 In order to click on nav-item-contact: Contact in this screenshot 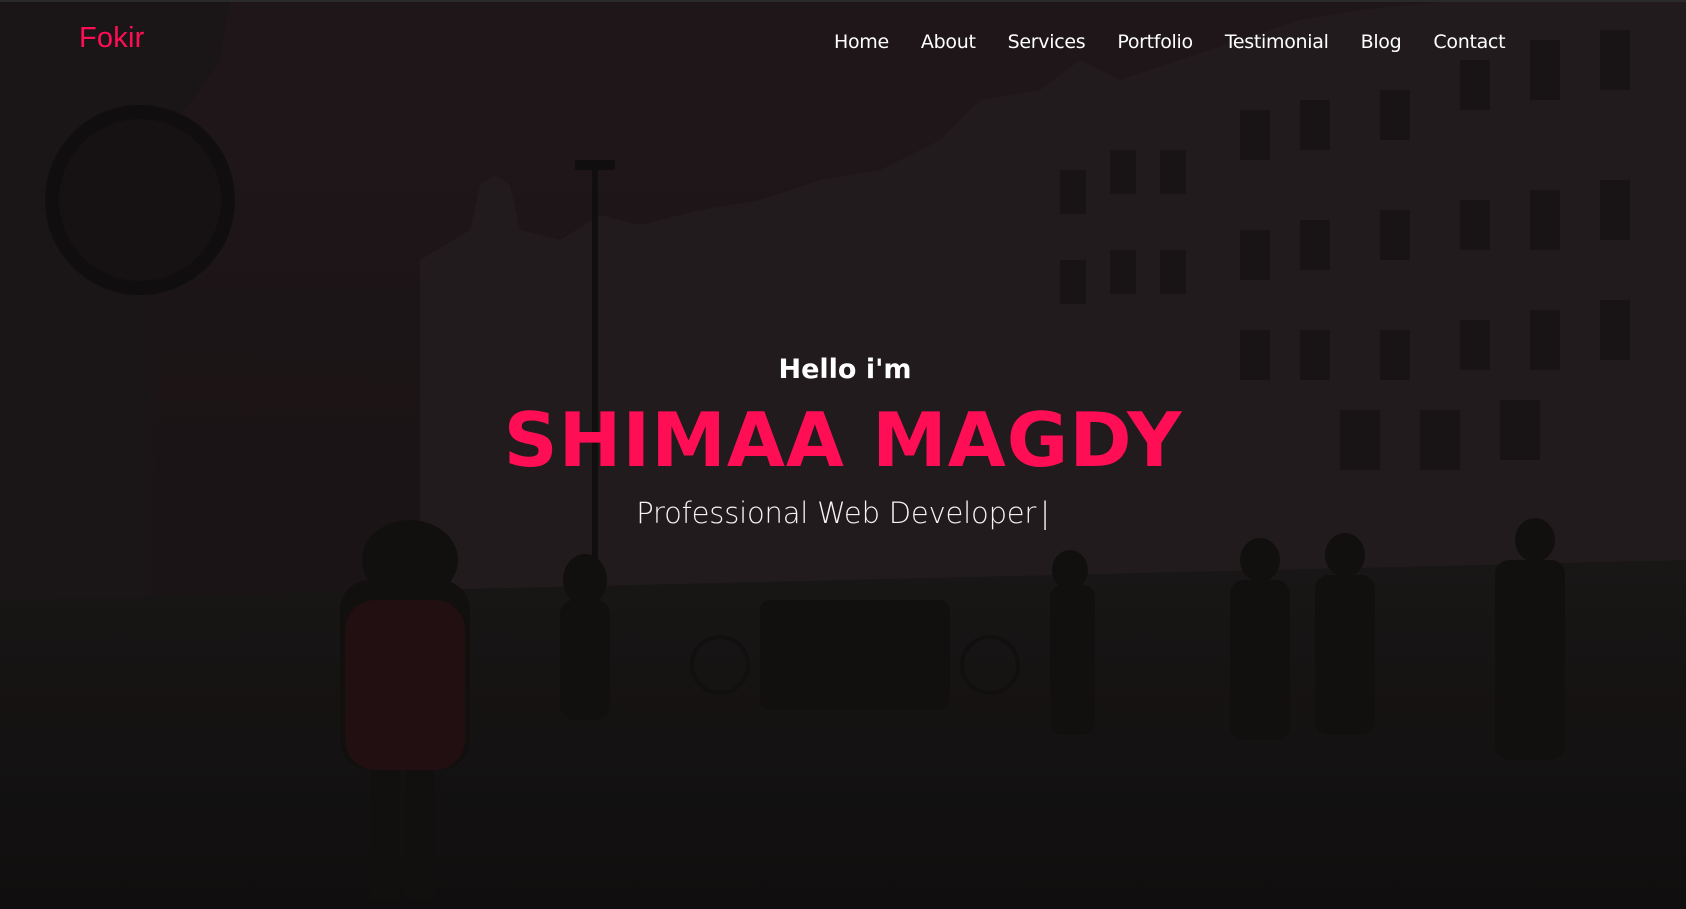, I will do `click(1469, 42)`.